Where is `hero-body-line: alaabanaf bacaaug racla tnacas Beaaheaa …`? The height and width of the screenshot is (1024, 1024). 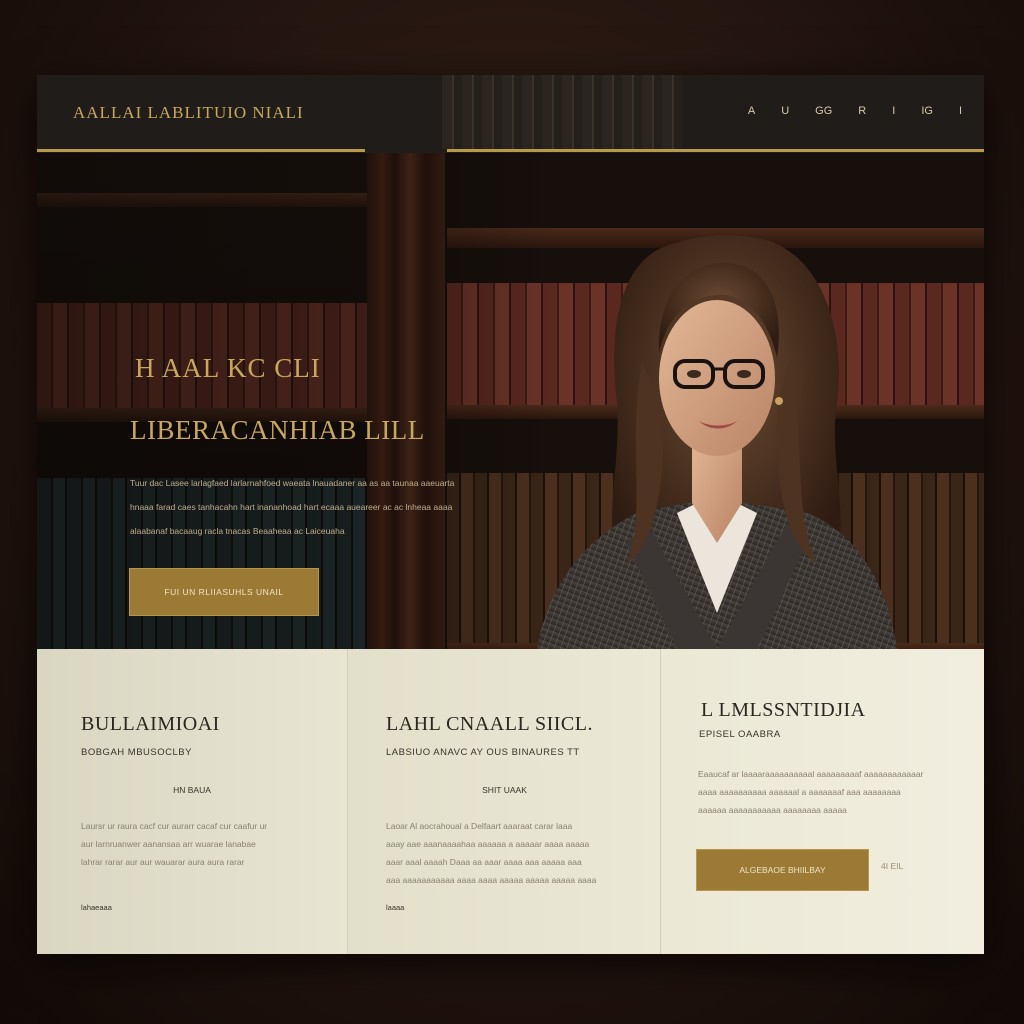
hero-body-line: alaabanaf bacaaug racla tnacas Beaaheaa … is located at coordinates (237, 531).